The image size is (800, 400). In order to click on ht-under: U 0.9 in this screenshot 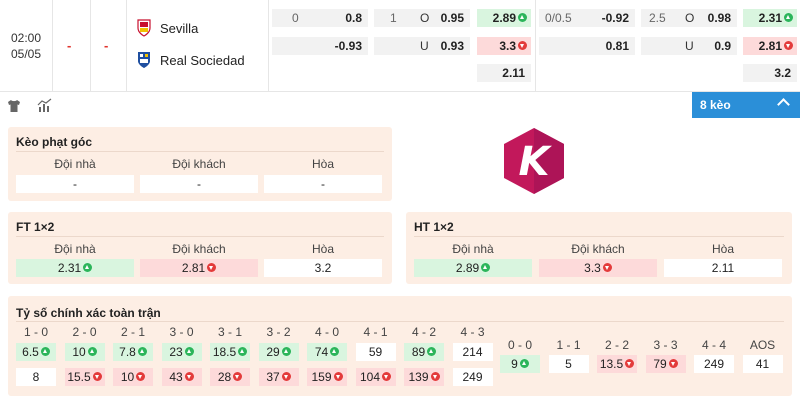, I will do `click(689, 46)`.